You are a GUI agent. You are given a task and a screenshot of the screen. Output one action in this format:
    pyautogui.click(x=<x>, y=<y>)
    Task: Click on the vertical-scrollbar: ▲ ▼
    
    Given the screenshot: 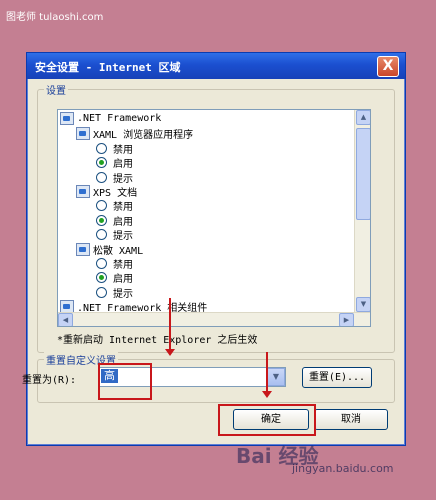 What is the action you would take?
    pyautogui.click(x=362, y=211)
    